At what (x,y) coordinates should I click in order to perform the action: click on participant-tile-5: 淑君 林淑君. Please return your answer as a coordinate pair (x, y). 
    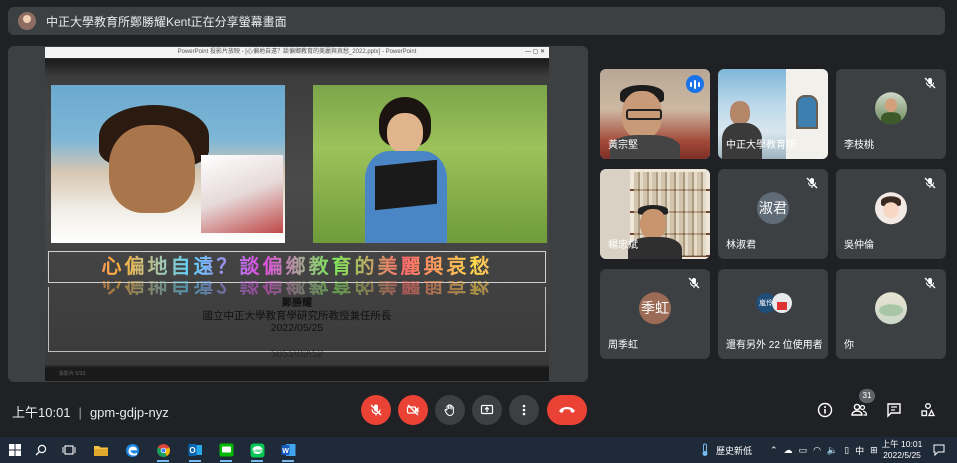
    Looking at the image, I should click on (773, 214).